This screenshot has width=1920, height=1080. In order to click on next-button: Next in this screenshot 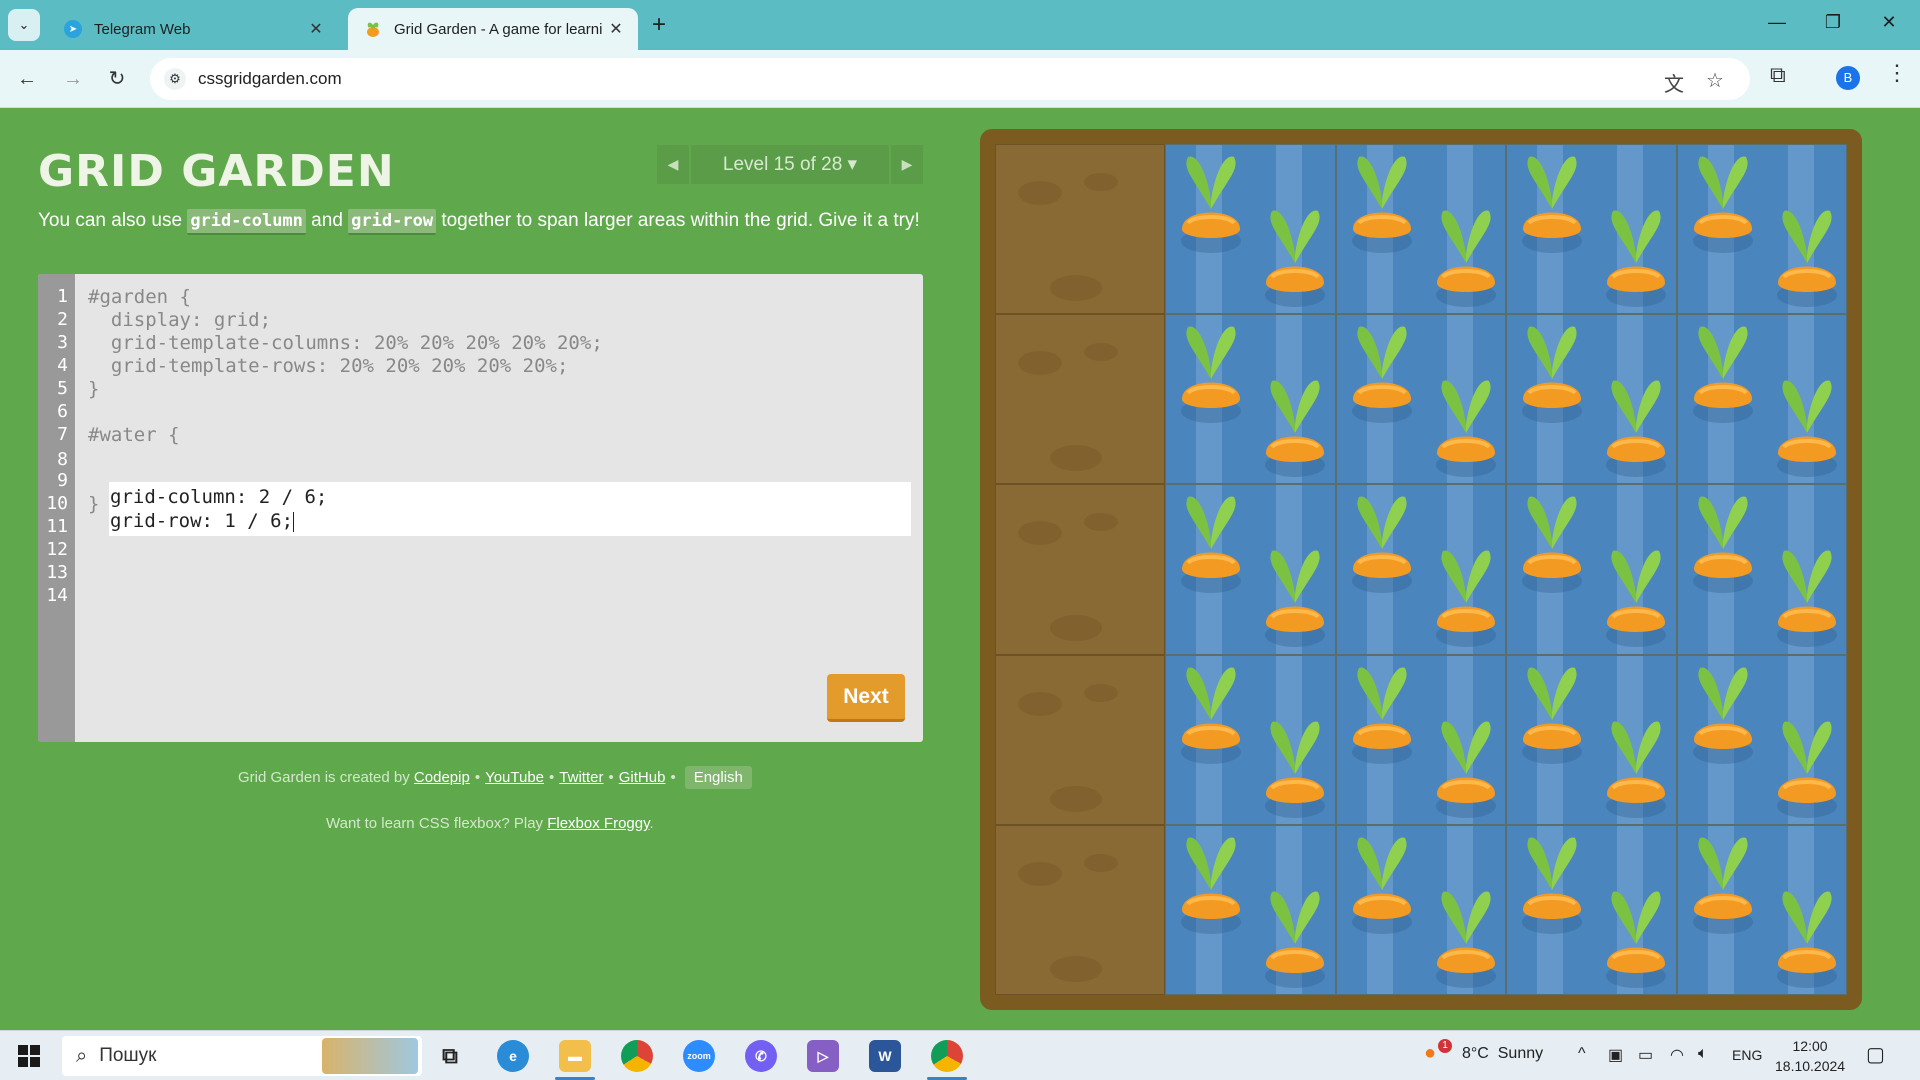, I will do `click(866, 698)`.